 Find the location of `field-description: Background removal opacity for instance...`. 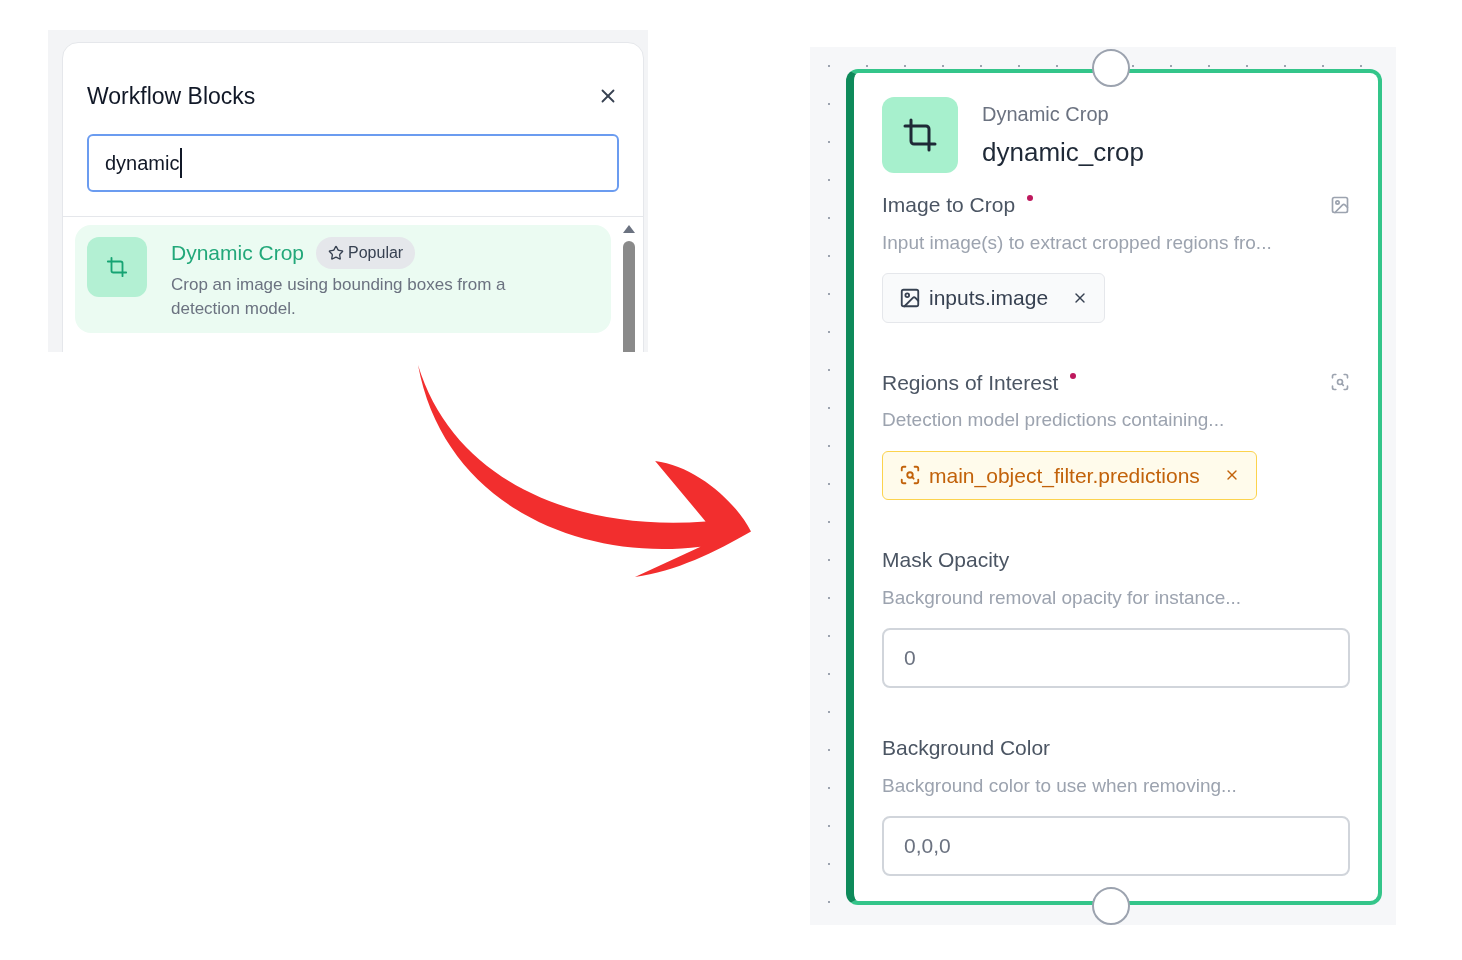

field-description: Background removal opacity for instance... is located at coordinates (1062, 597).